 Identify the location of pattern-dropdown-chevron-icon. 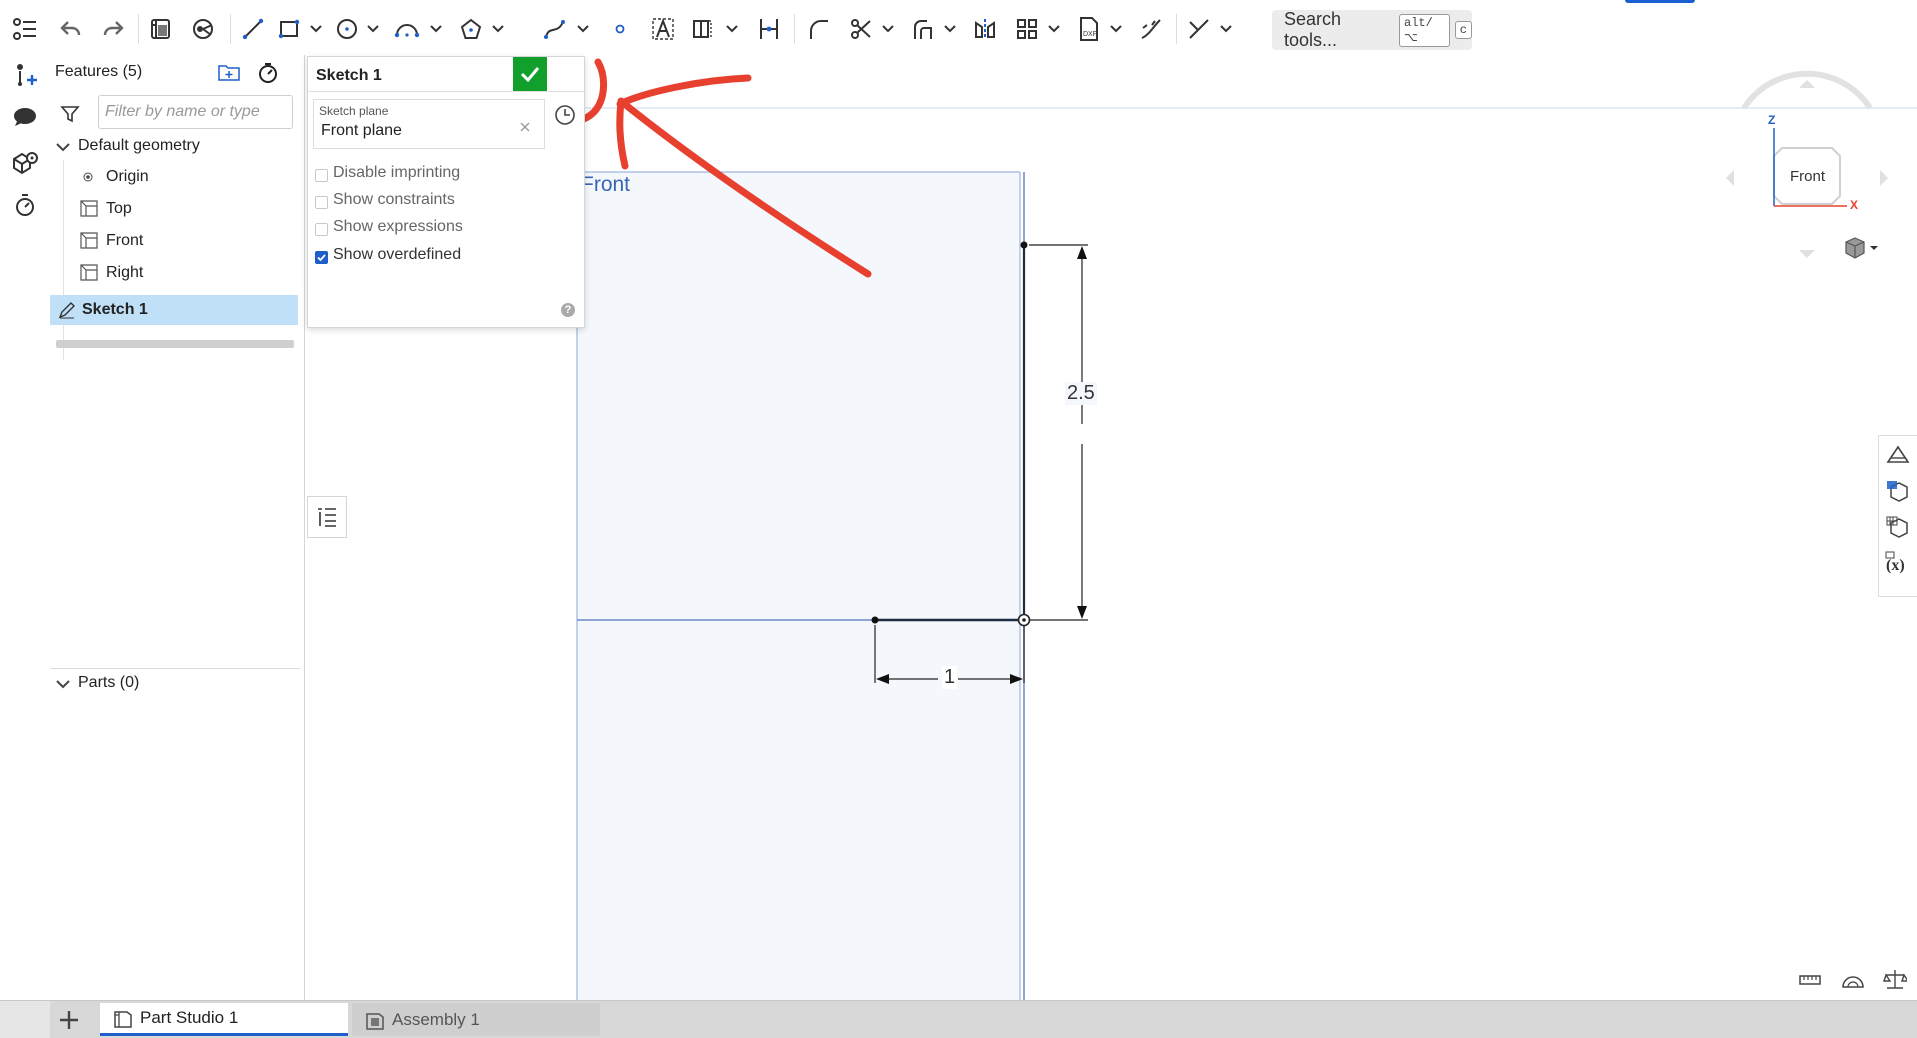
(1054, 29).